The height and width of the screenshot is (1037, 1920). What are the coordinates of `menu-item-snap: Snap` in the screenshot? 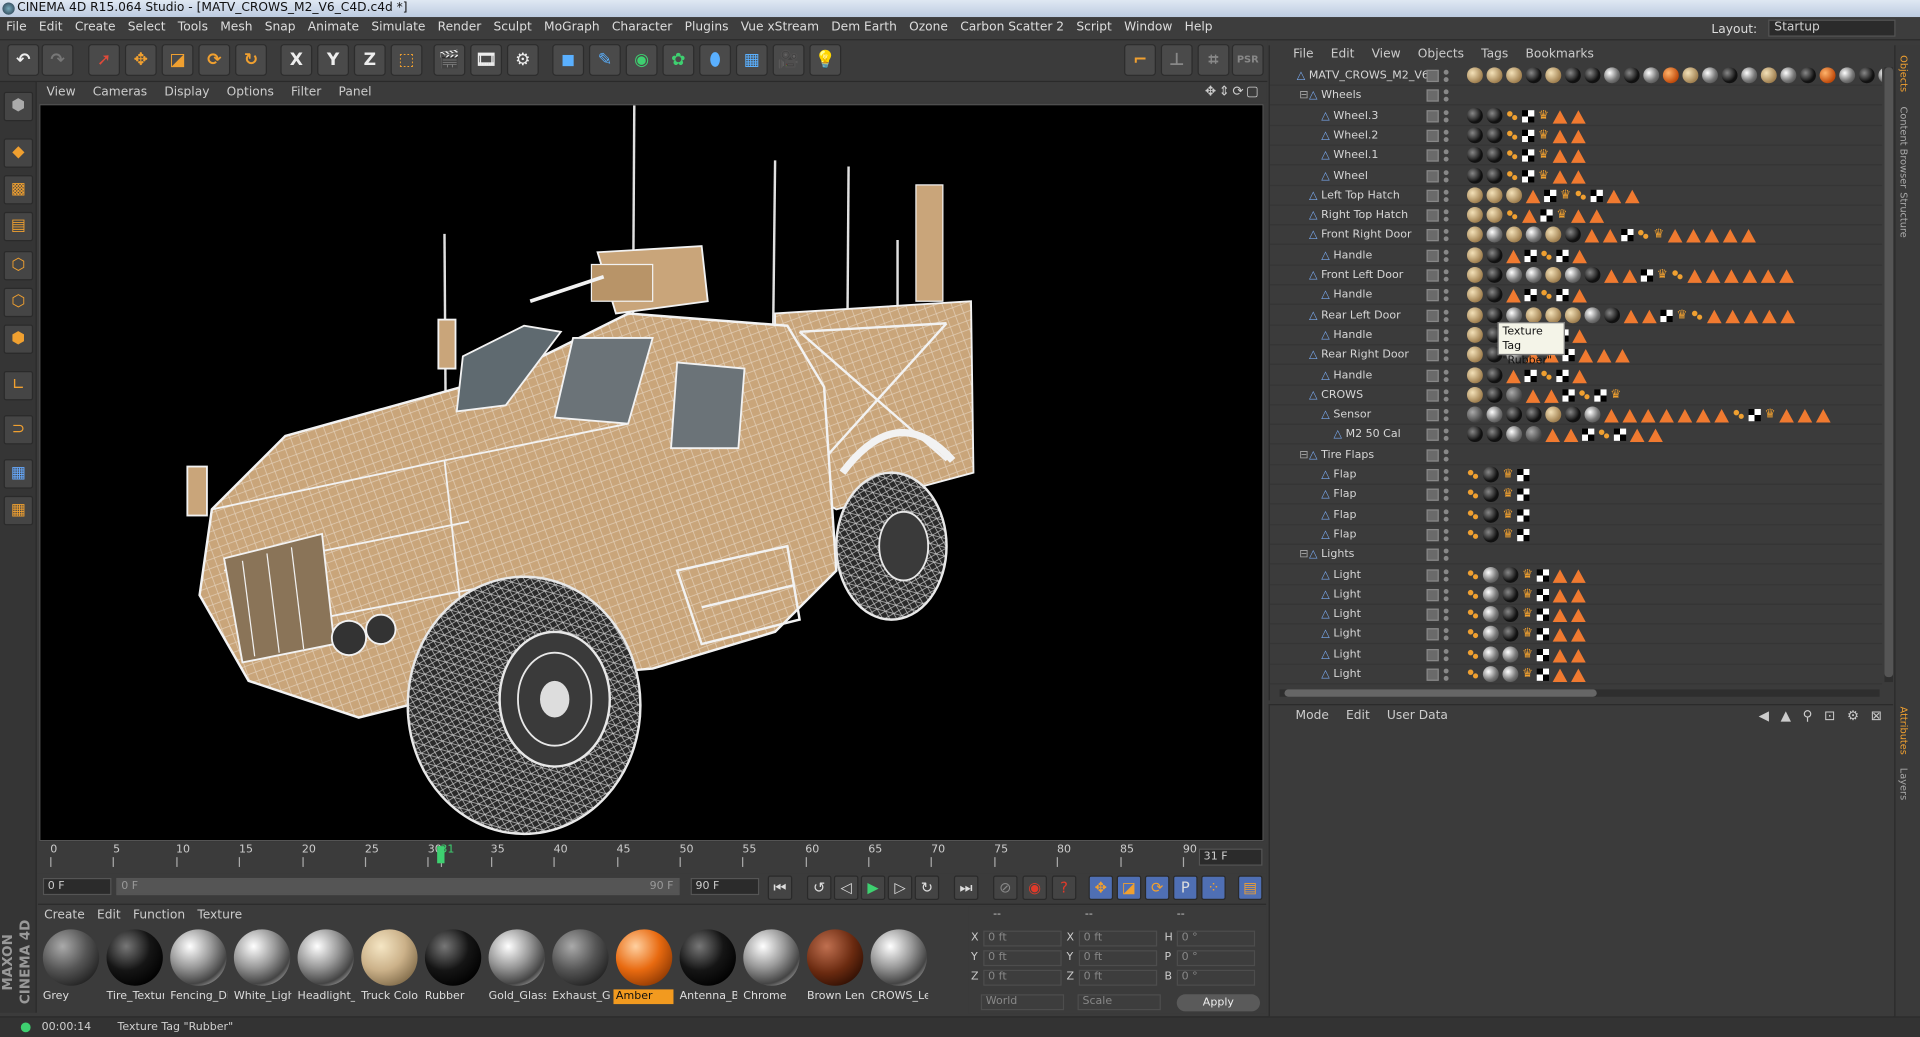 It's located at (280, 28).